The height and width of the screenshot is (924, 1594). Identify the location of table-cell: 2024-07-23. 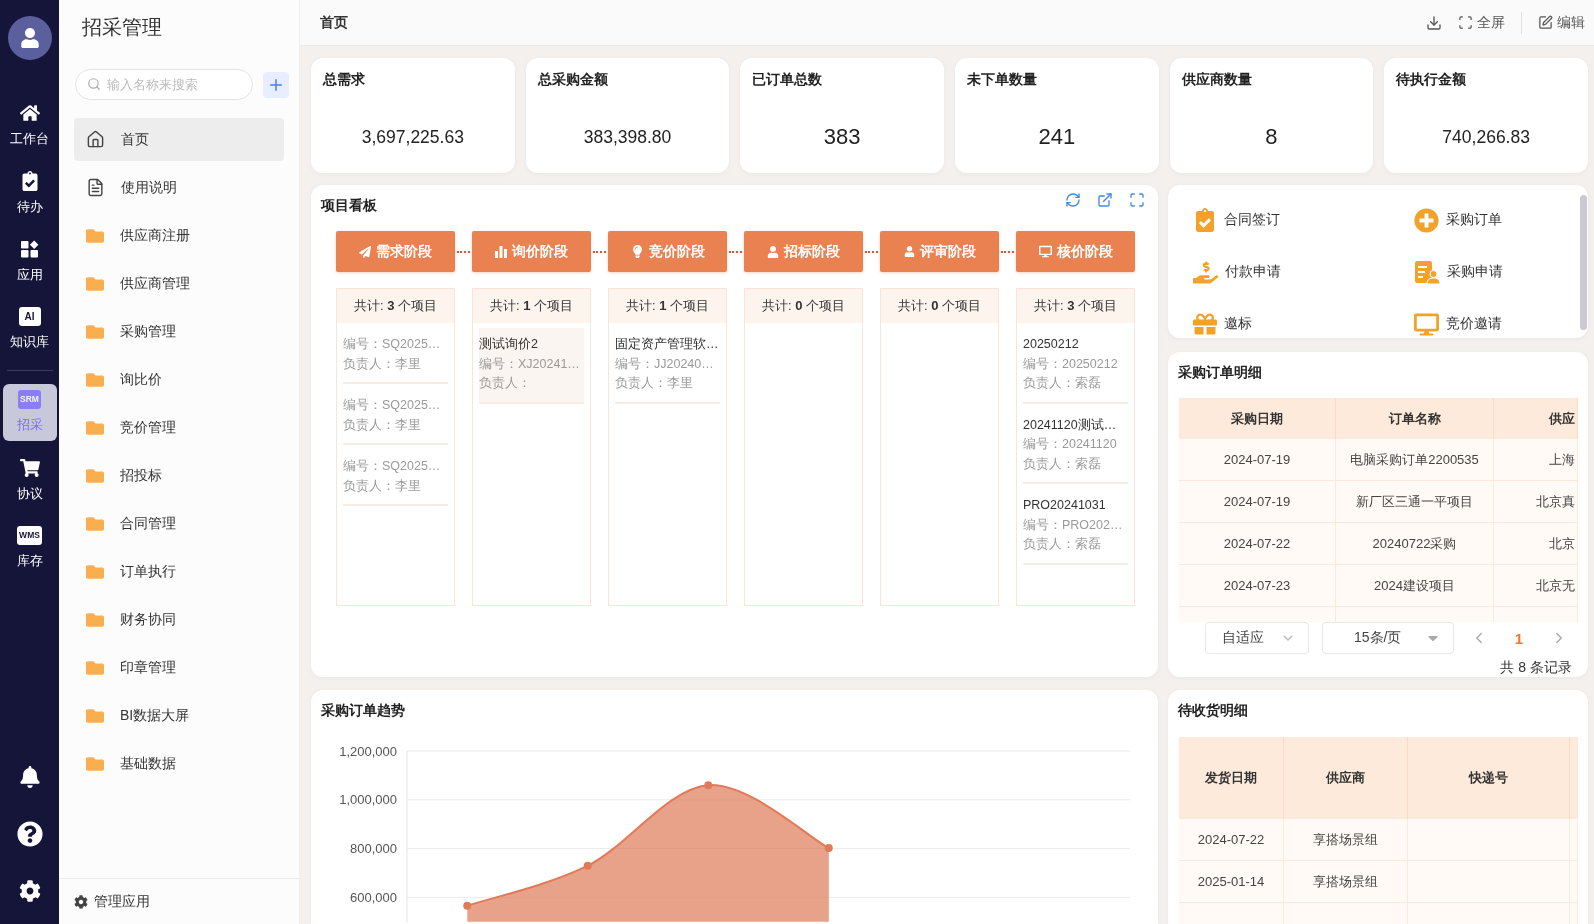
(1257, 585).